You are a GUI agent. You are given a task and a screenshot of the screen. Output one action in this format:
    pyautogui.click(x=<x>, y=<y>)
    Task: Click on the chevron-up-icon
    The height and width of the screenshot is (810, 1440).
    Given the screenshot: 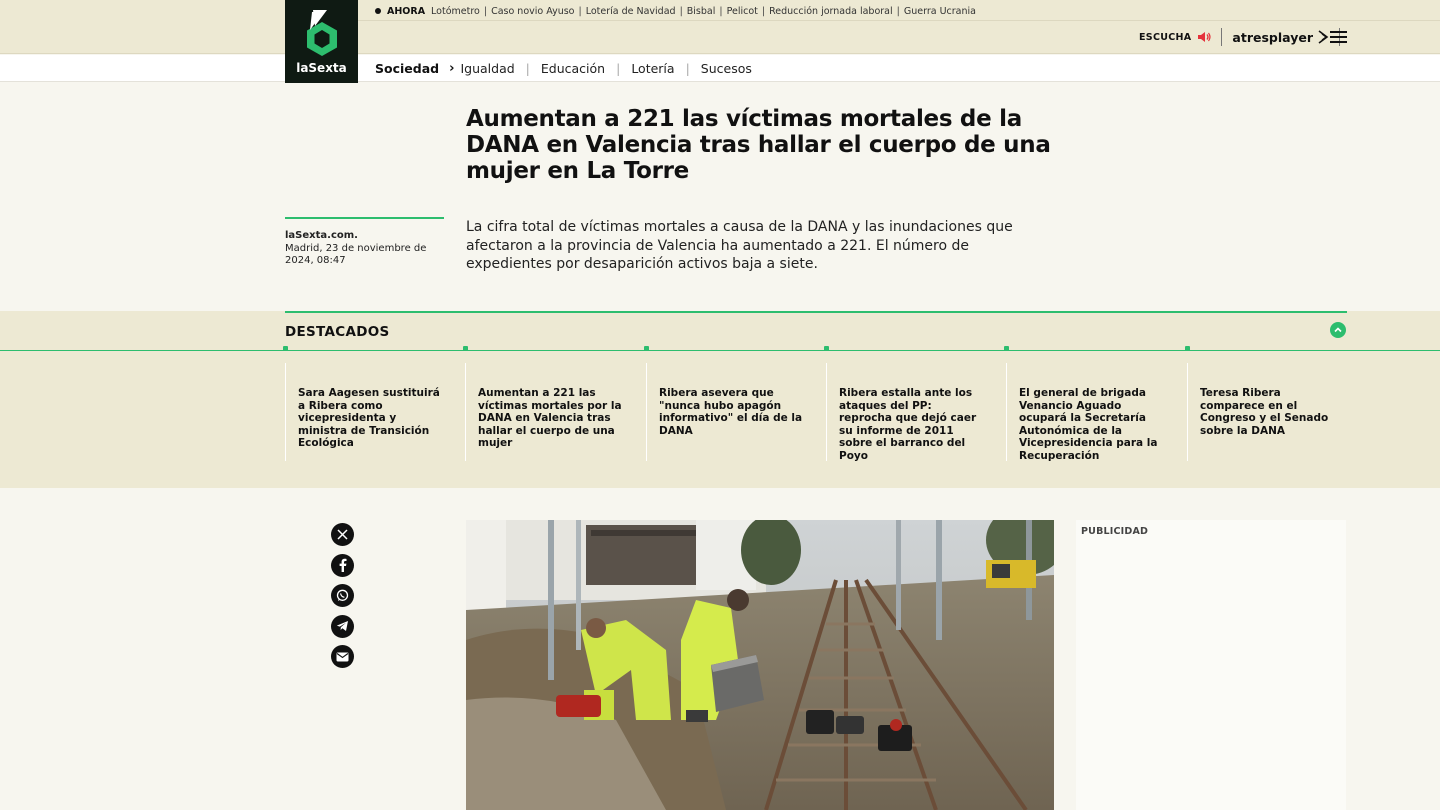 What is the action you would take?
    pyautogui.click(x=1338, y=330)
    